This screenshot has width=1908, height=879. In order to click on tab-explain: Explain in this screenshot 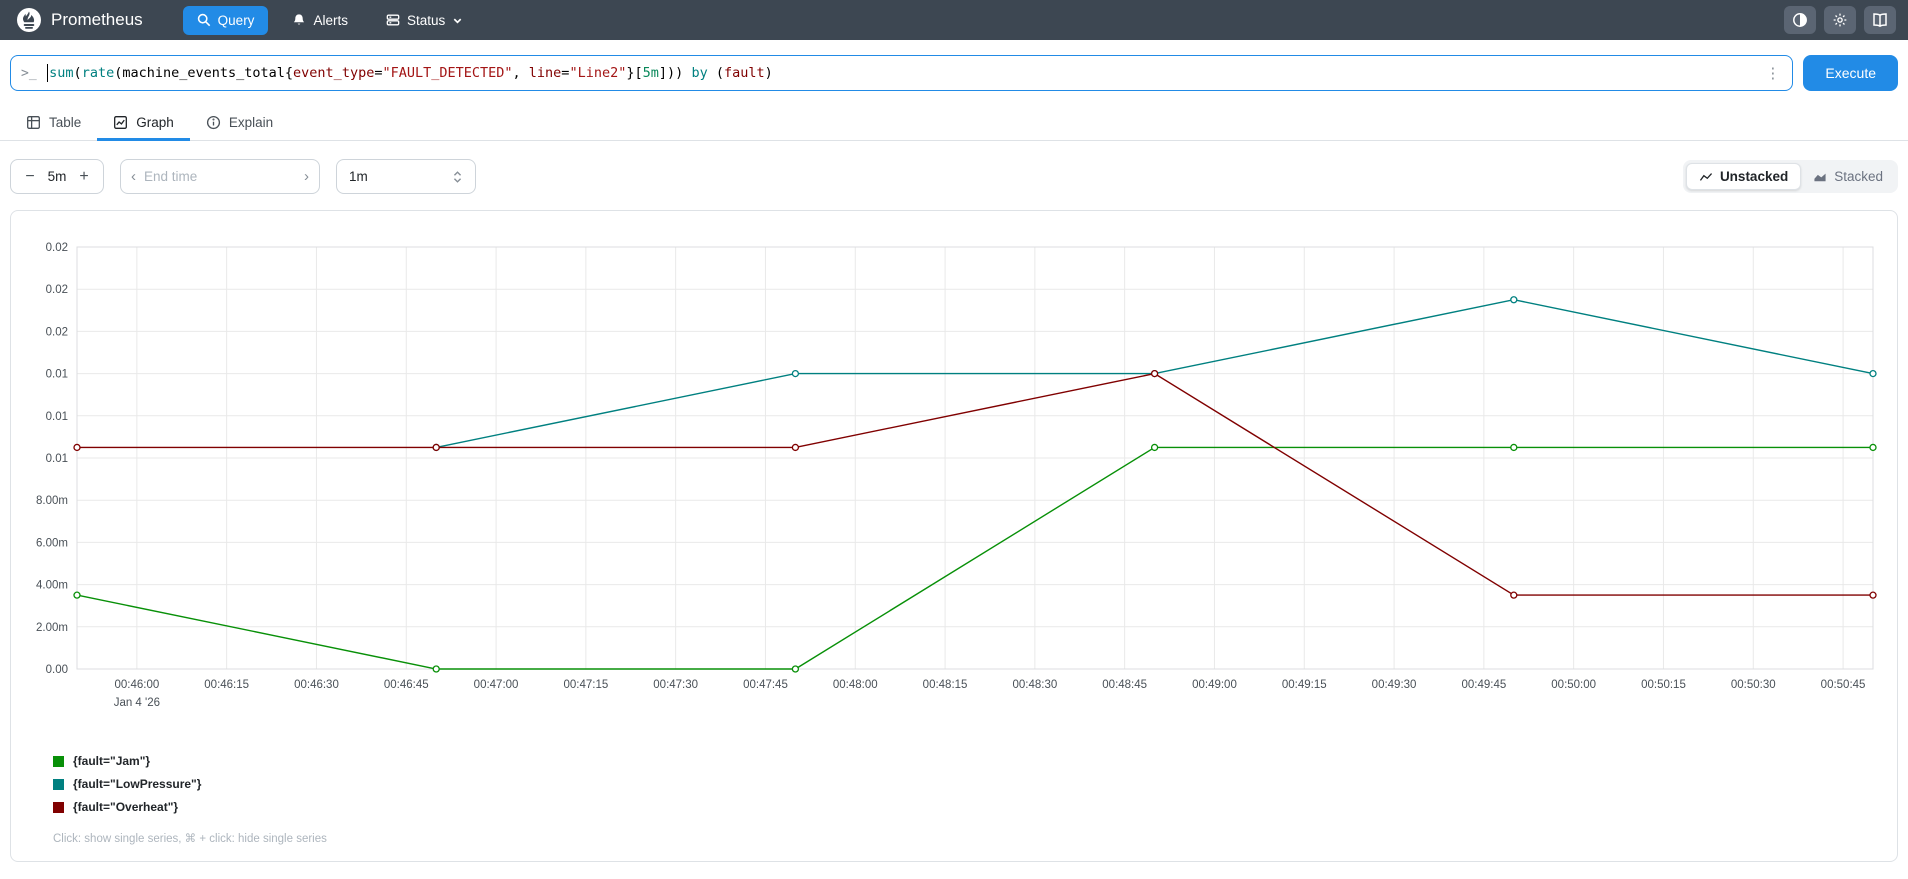, I will do `click(239, 123)`.